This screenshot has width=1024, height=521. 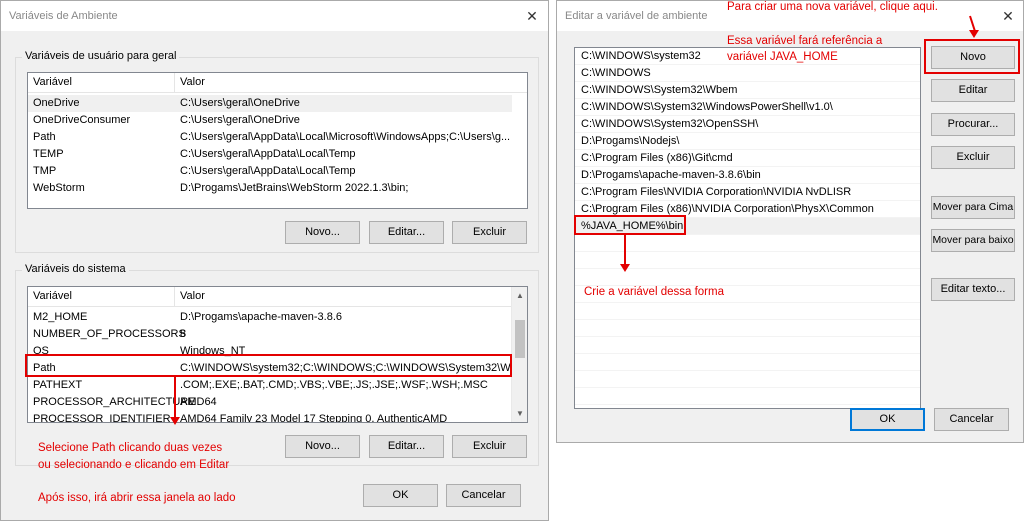 What do you see at coordinates (973, 157) in the screenshot?
I see `edit-delete-button: Excluir` at bounding box center [973, 157].